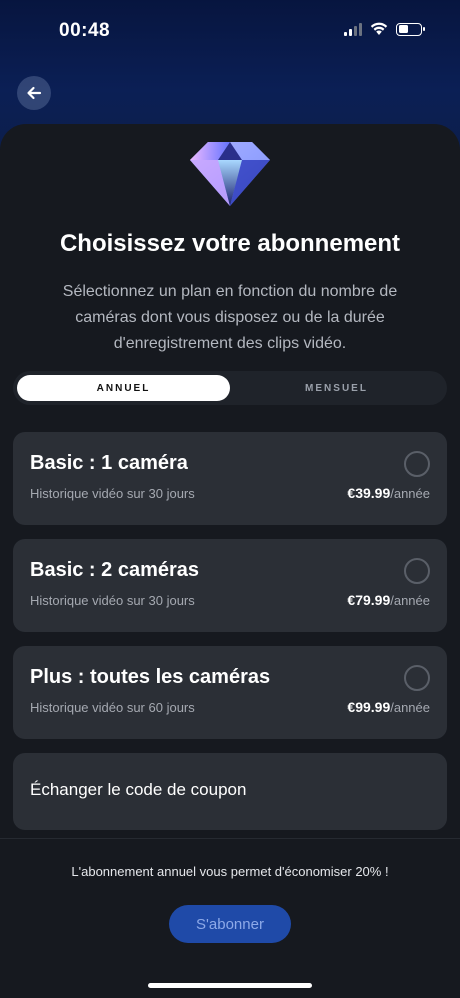  Describe the element at coordinates (388, 707) in the screenshot. I see `plan-price: €99.99/année` at that location.